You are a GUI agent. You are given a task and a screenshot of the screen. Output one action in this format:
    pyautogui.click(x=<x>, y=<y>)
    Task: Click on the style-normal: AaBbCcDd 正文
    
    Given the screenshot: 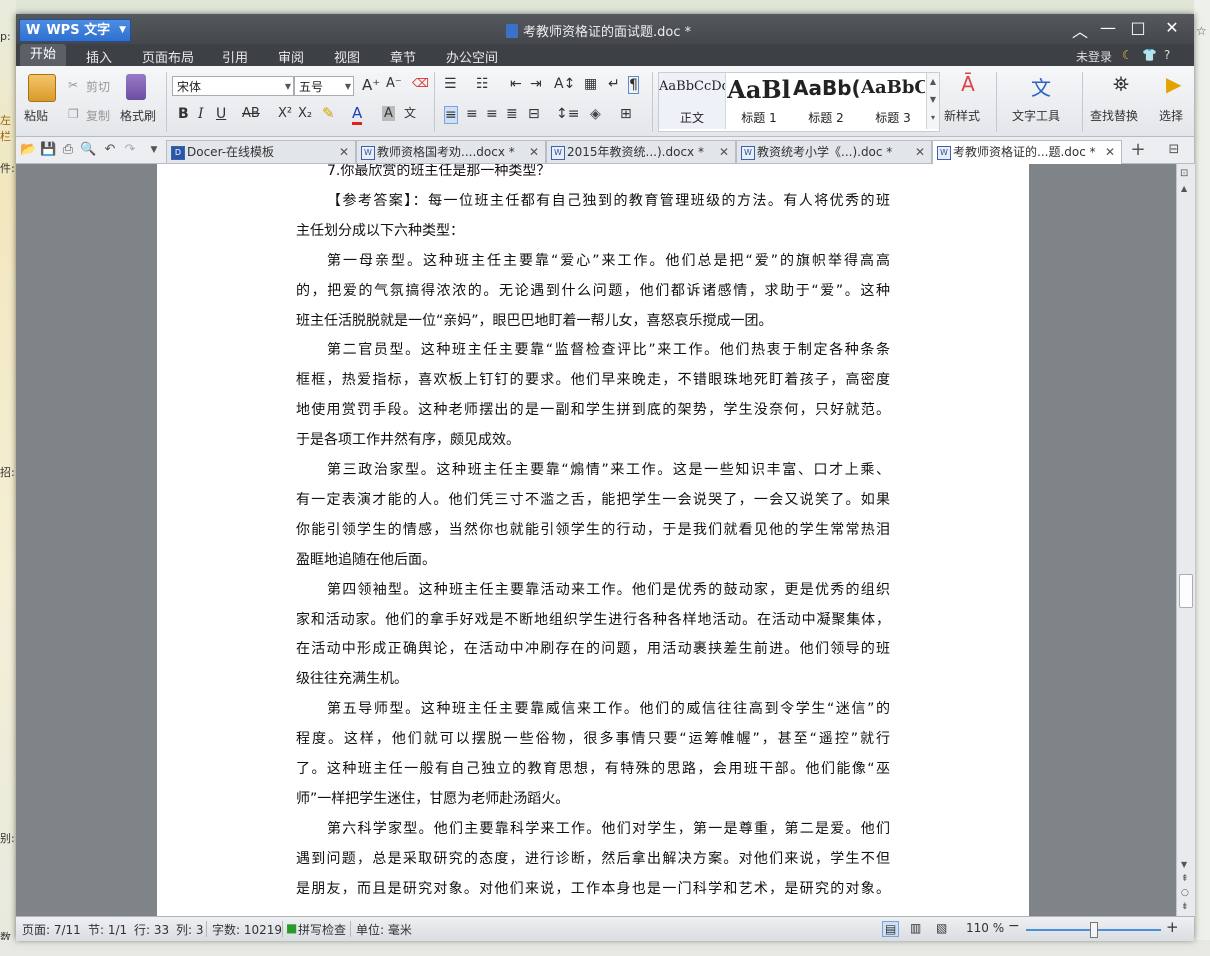 What is the action you would take?
    pyautogui.click(x=692, y=101)
    